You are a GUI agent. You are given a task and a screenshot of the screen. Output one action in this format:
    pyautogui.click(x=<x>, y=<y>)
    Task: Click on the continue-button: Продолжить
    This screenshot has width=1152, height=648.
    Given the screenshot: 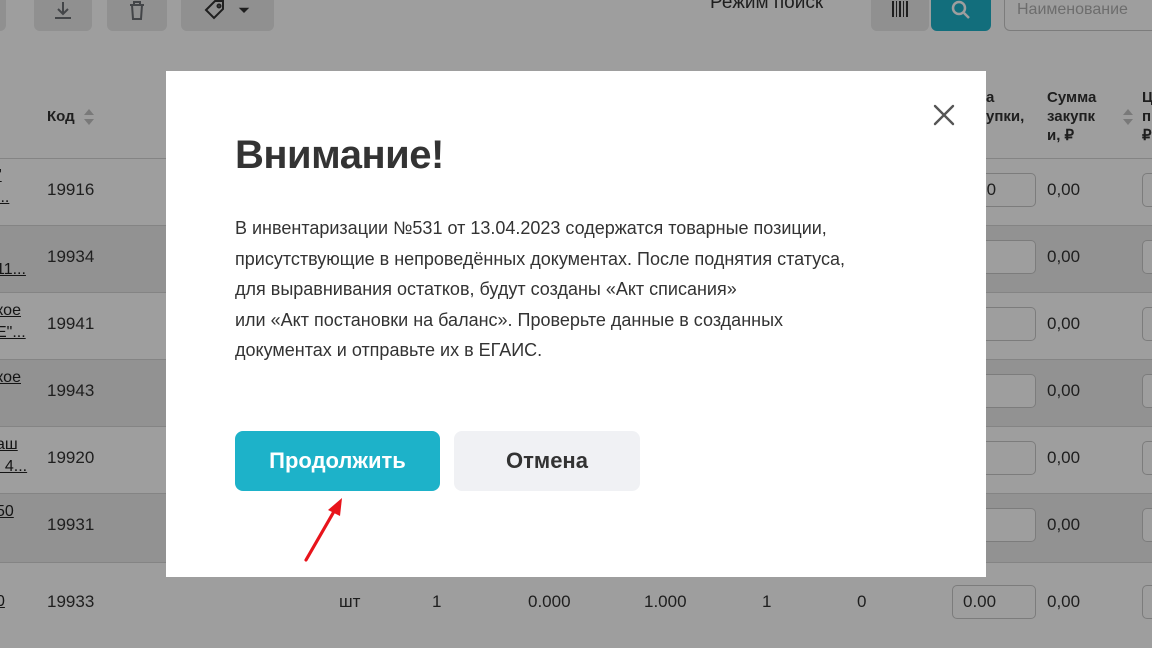 What is the action you would take?
    pyautogui.click(x=337, y=461)
    